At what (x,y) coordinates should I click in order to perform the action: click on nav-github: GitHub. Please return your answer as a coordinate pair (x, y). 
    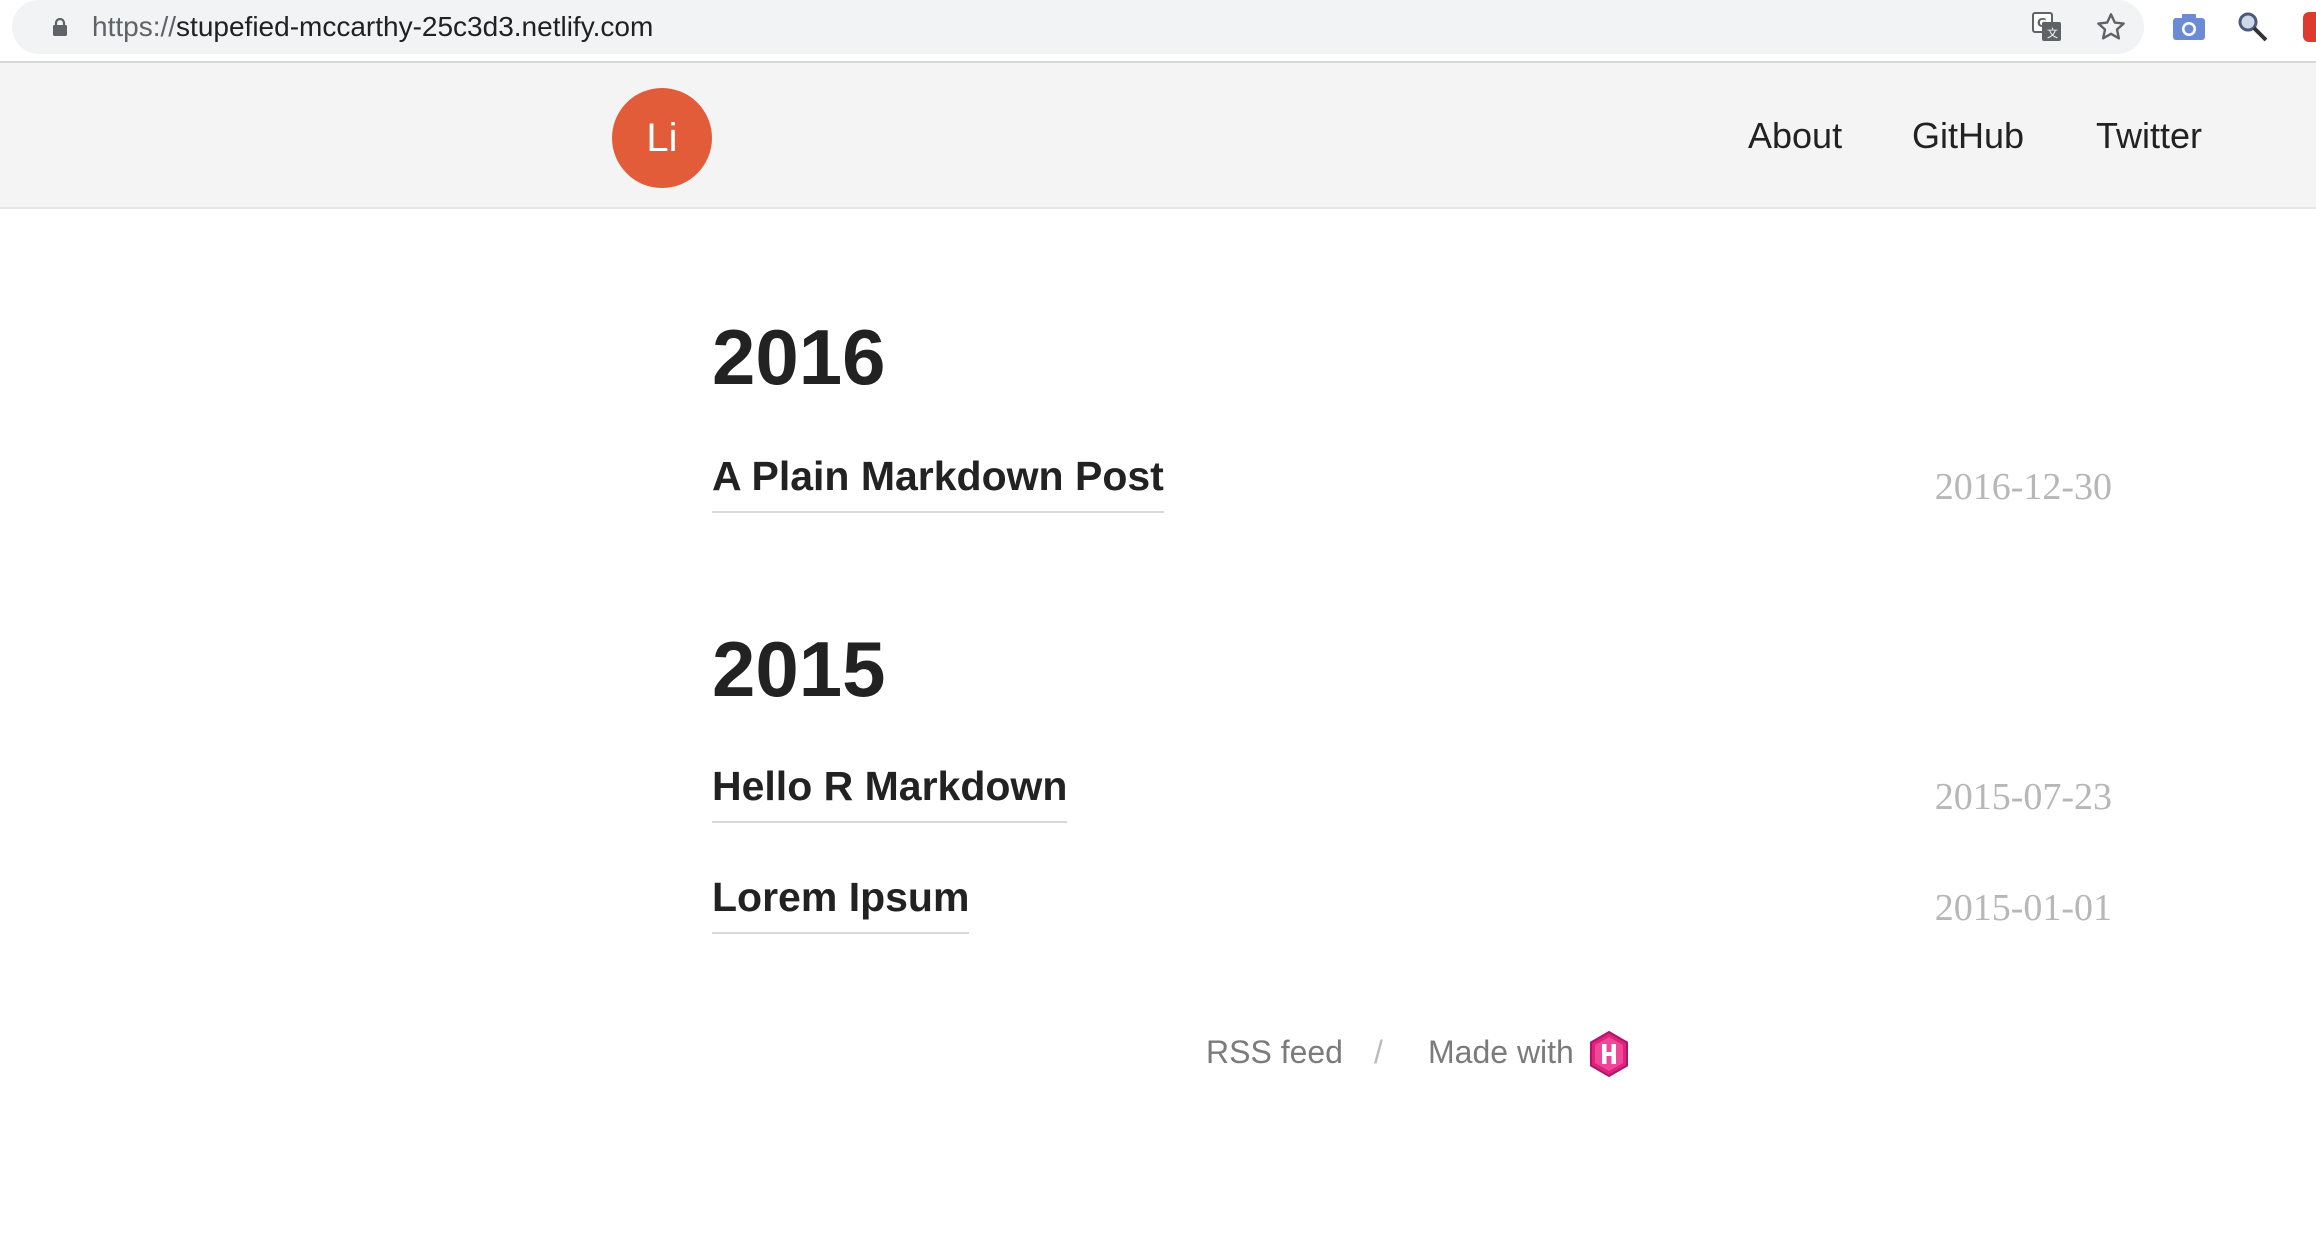
    Looking at the image, I should click on (1968, 136).